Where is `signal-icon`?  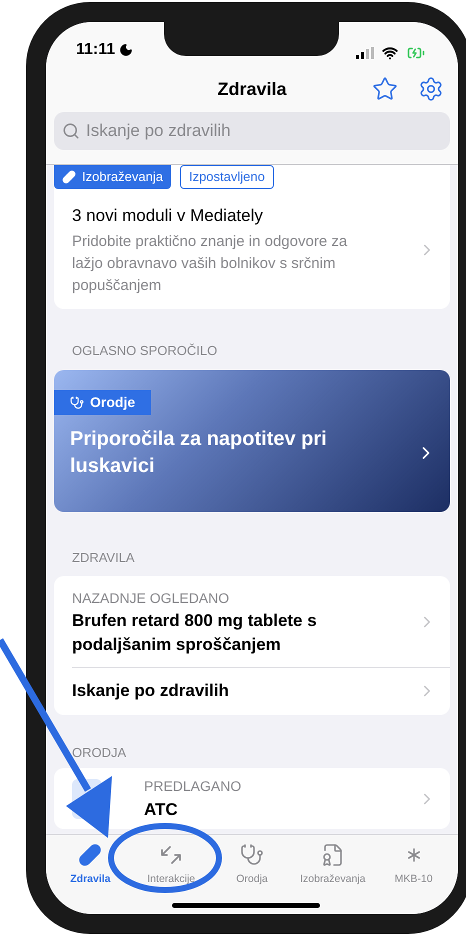 signal-icon is located at coordinates (366, 53).